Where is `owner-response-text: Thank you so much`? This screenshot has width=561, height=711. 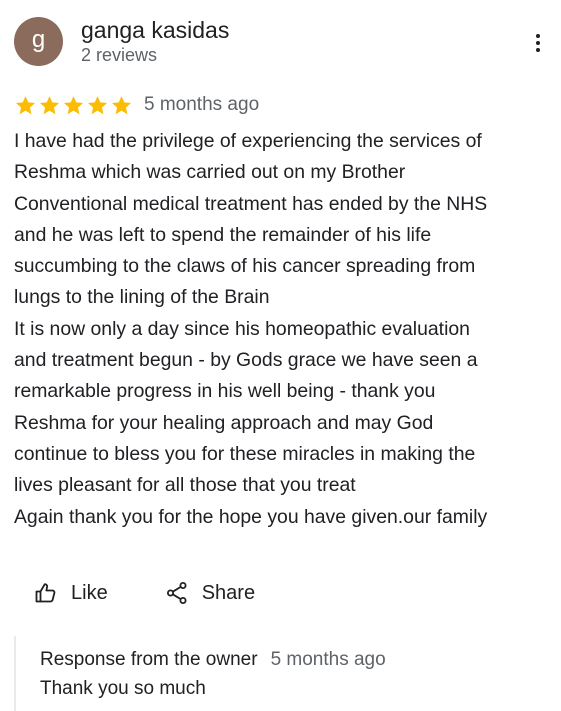 owner-response-text: Thank you so much is located at coordinates (123, 688).